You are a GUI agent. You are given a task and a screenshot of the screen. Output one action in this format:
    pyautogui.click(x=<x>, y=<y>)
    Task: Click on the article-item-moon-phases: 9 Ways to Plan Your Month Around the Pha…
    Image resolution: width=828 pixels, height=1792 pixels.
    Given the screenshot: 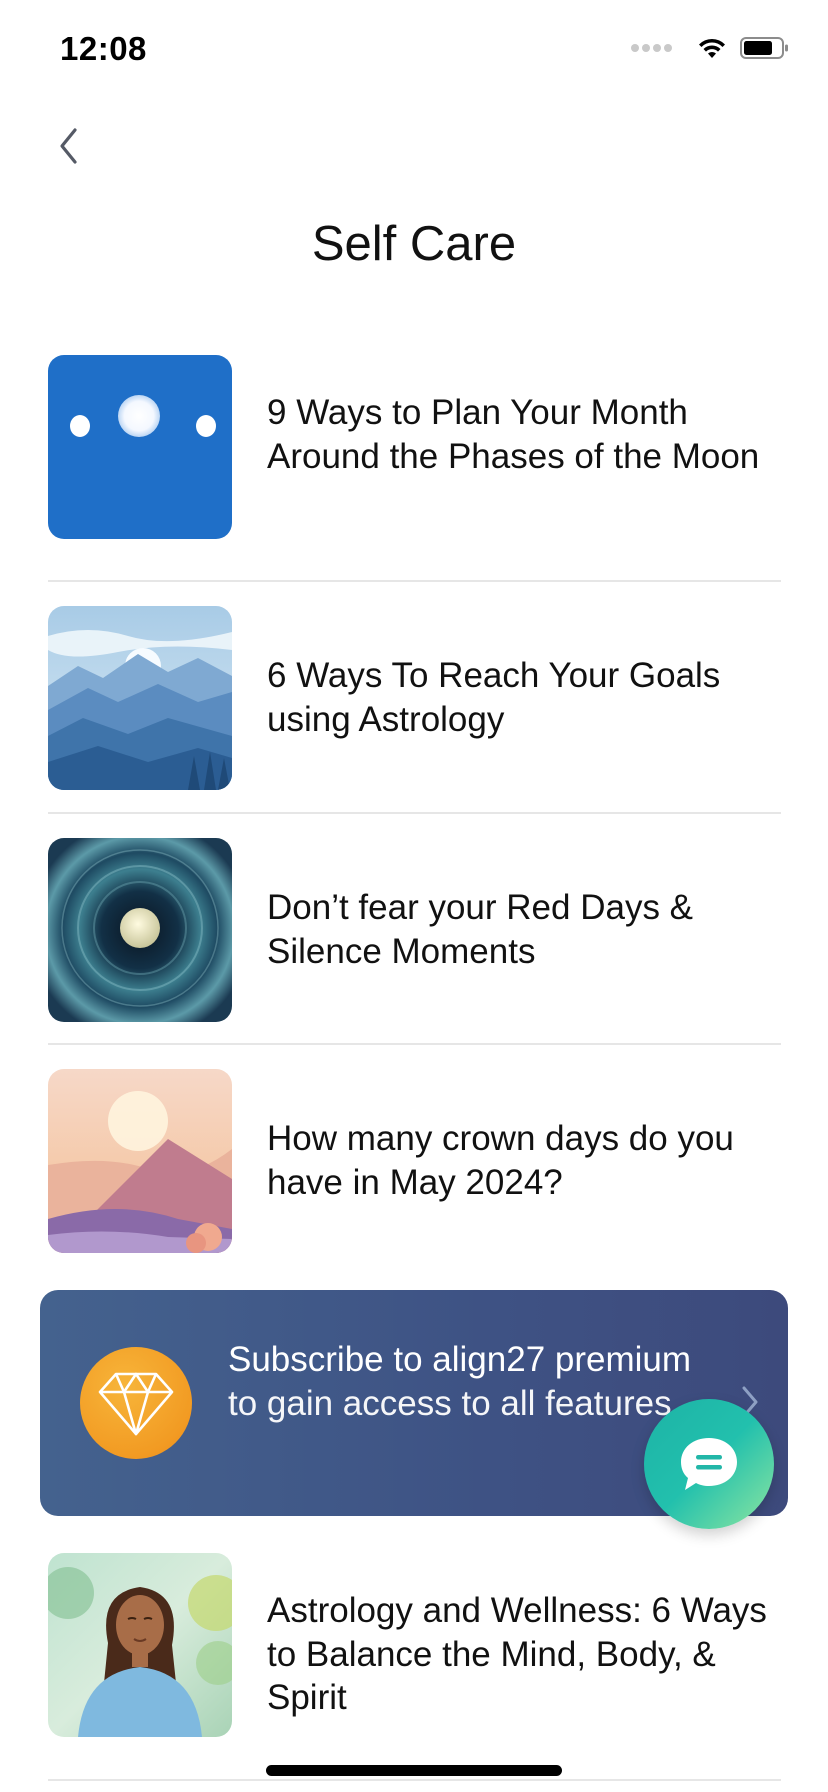 What is the action you would take?
    pyautogui.click(x=414, y=447)
    